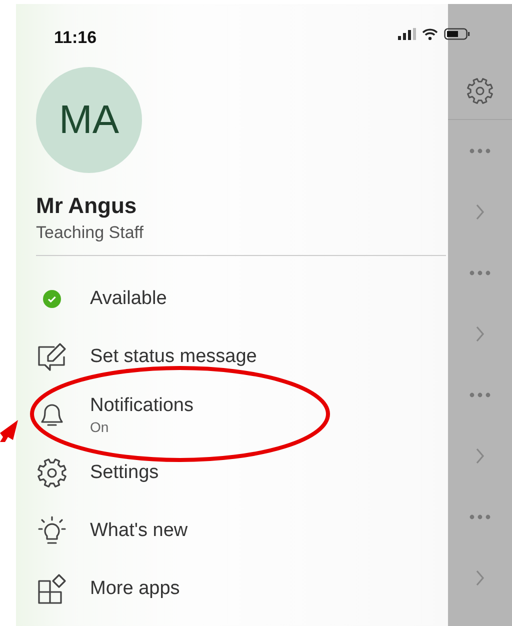 This screenshot has height=626, width=512. Describe the element at coordinates (90, 233) in the screenshot. I see `profile-role: Teaching Staff` at that location.